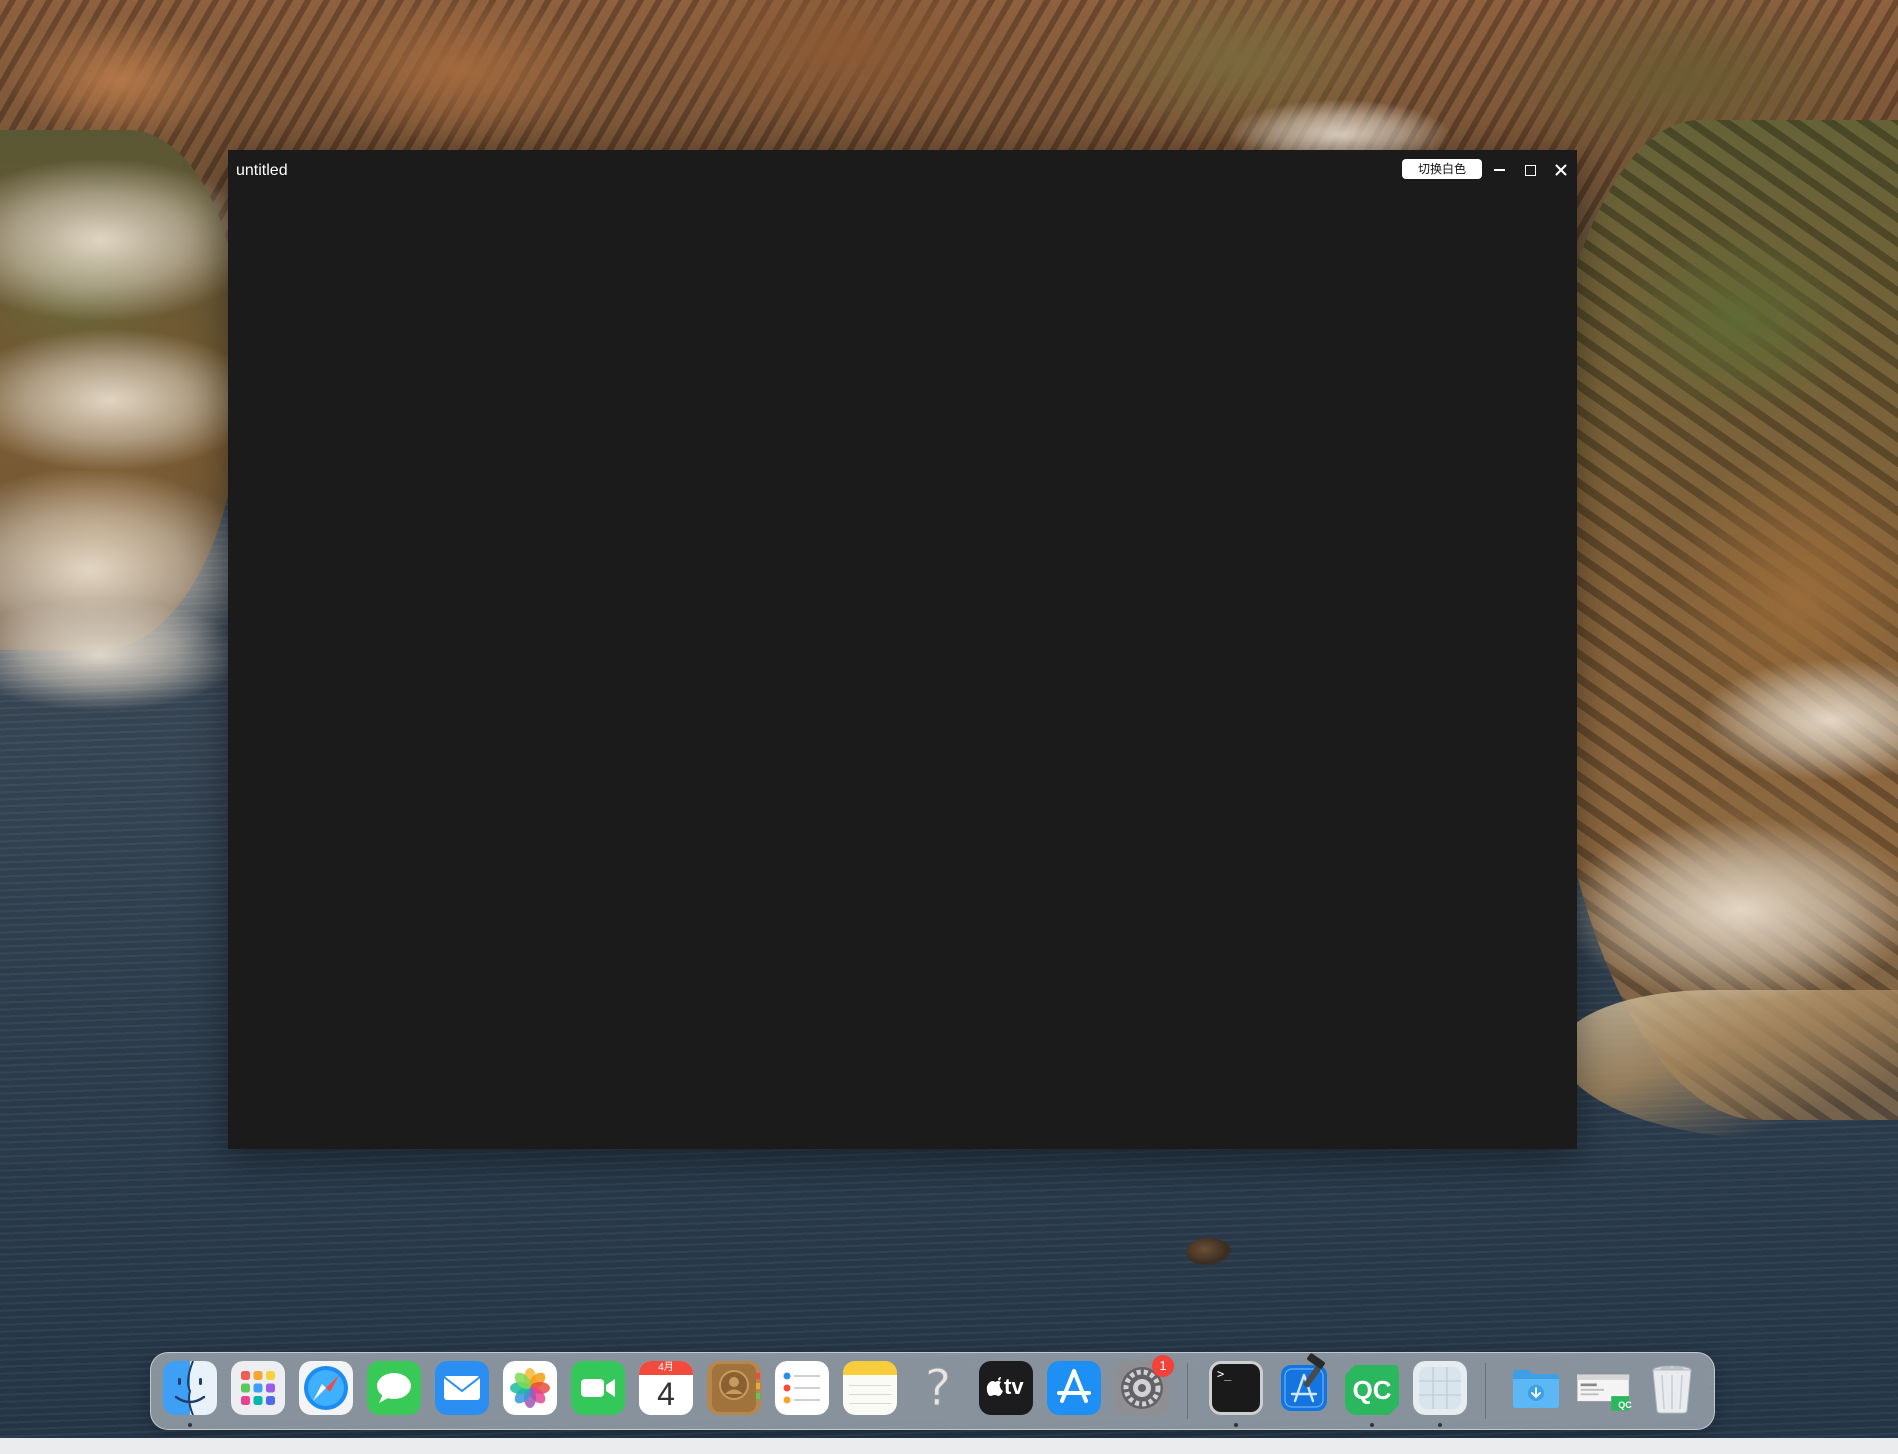  I want to click on close-icon, so click(1561, 170).